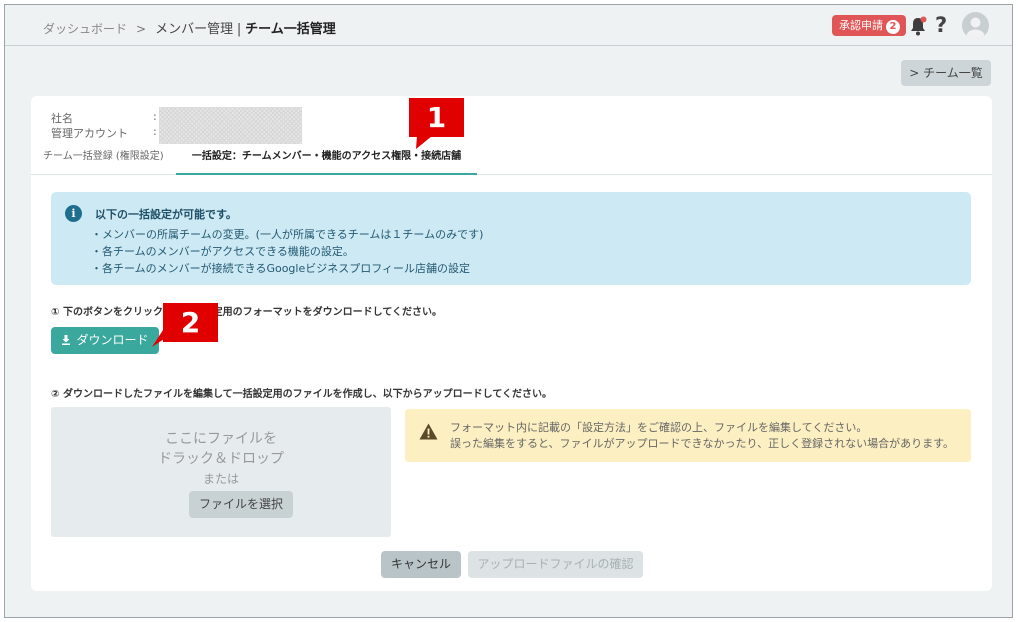 Image resolution: width=1018 pixels, height=622 pixels. What do you see at coordinates (281, 268) in the screenshot?
I see `notice-line: ・各チームのメンバーが接続できるGoogleビジネスプロフィール店舗の設定` at bounding box center [281, 268].